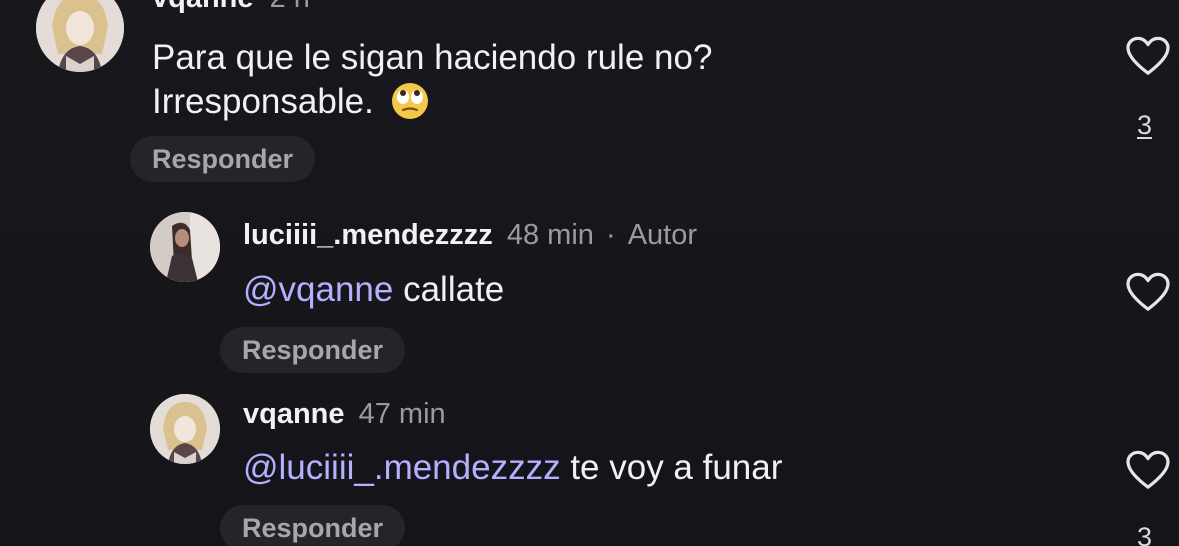 Image resolution: width=1179 pixels, height=546 pixels. I want to click on comment-line-2: Irresponsable., so click(432, 102).